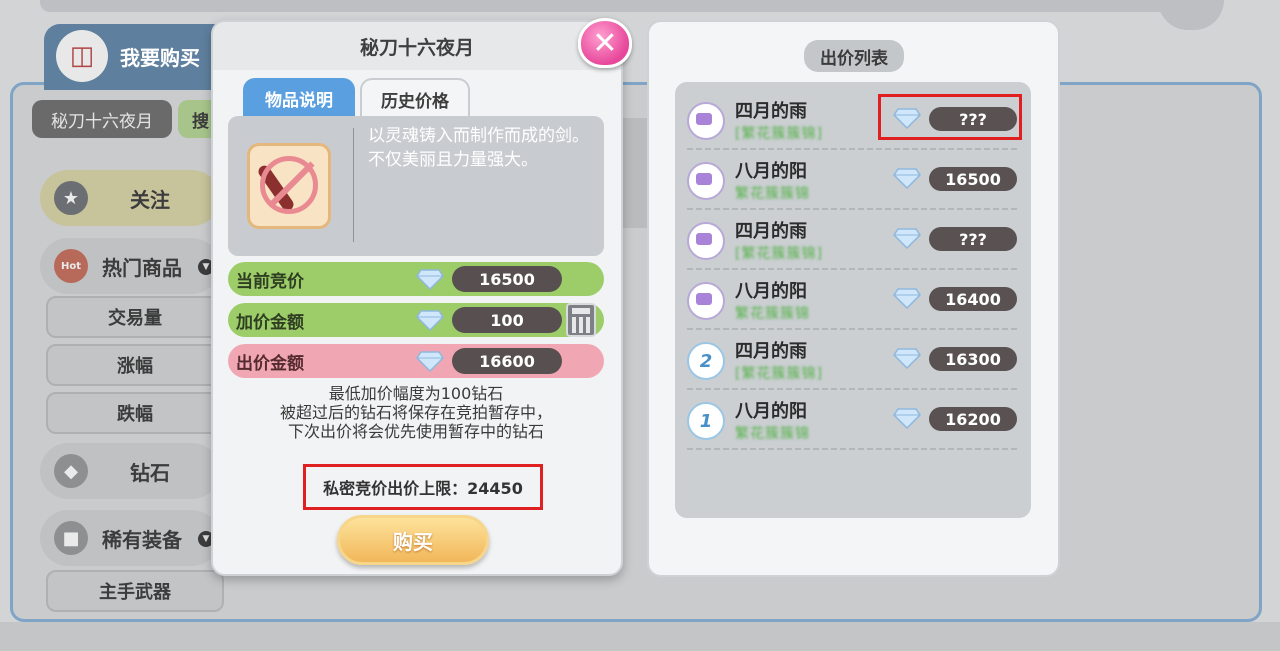 Image resolution: width=1280 pixels, height=651 pixels. Describe the element at coordinates (973, 179) in the screenshot. I see `bid-value: 16500` at that location.